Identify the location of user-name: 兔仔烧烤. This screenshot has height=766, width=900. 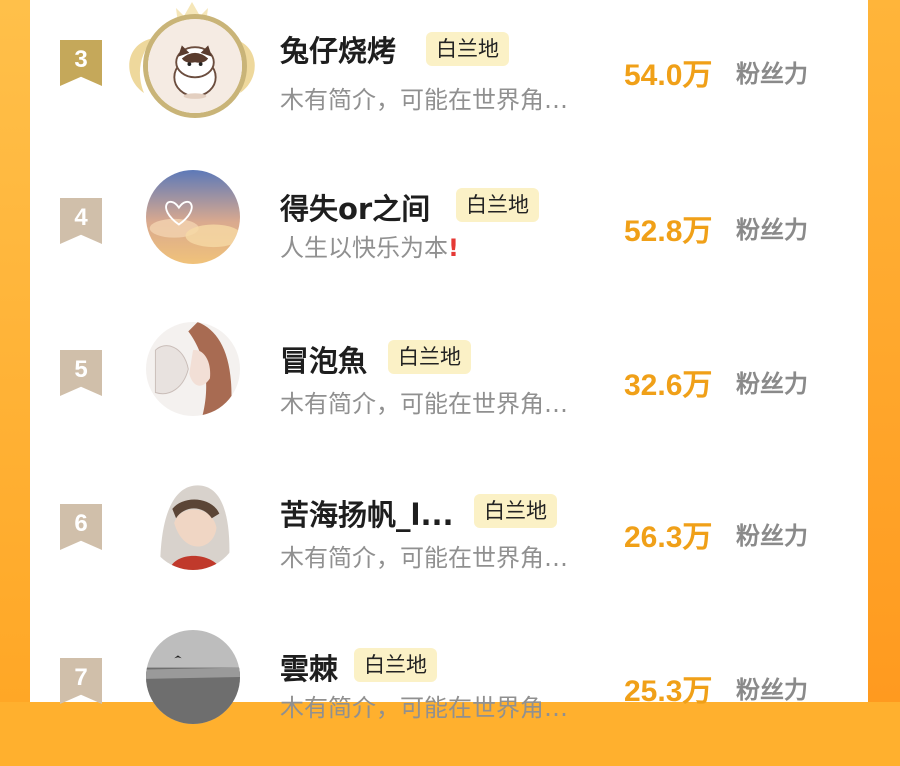
(338, 49).